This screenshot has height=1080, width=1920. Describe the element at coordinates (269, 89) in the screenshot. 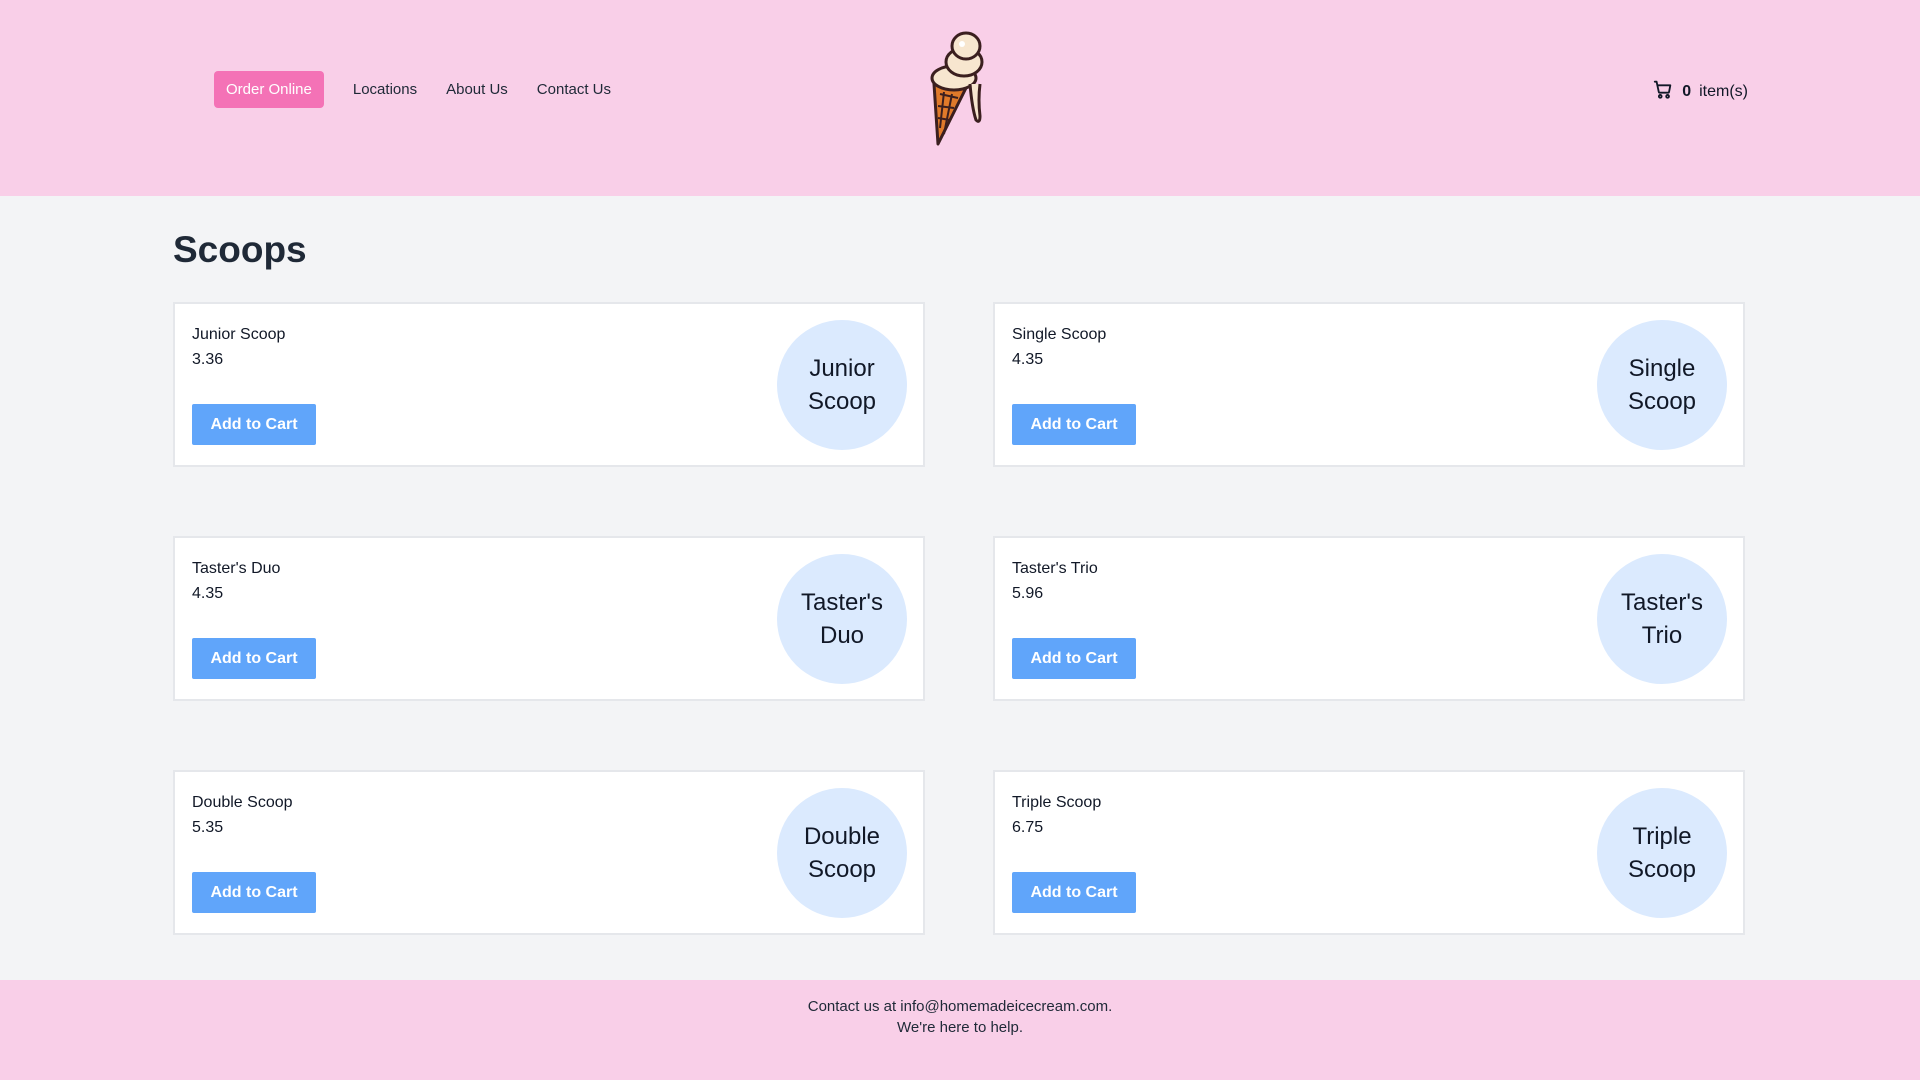

I see `order-online-button: Order Online` at that location.